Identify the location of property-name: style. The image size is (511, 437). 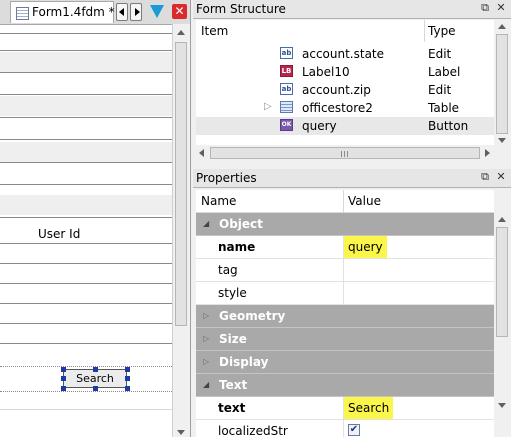
(232, 293).